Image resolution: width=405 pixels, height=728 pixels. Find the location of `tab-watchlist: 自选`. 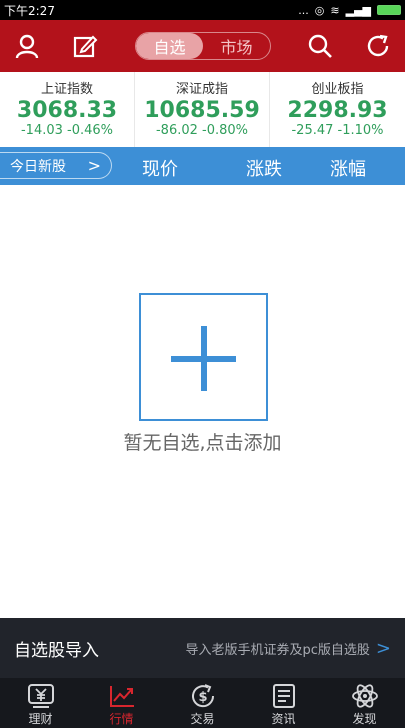

tab-watchlist: 自选 is located at coordinates (169, 46).